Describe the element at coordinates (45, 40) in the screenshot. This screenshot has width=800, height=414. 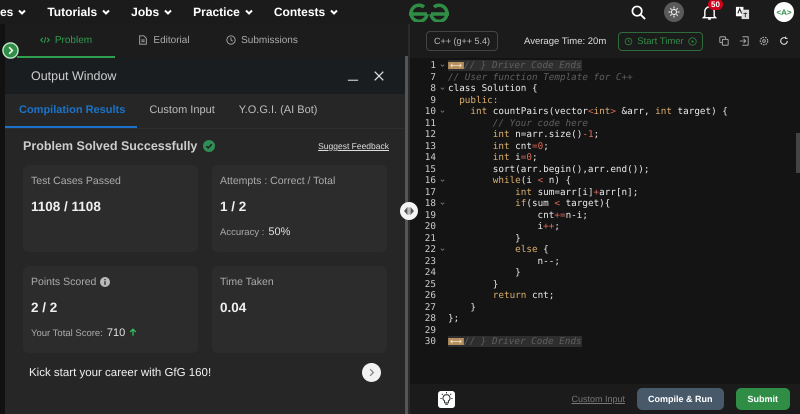
I see `code-icon` at that location.